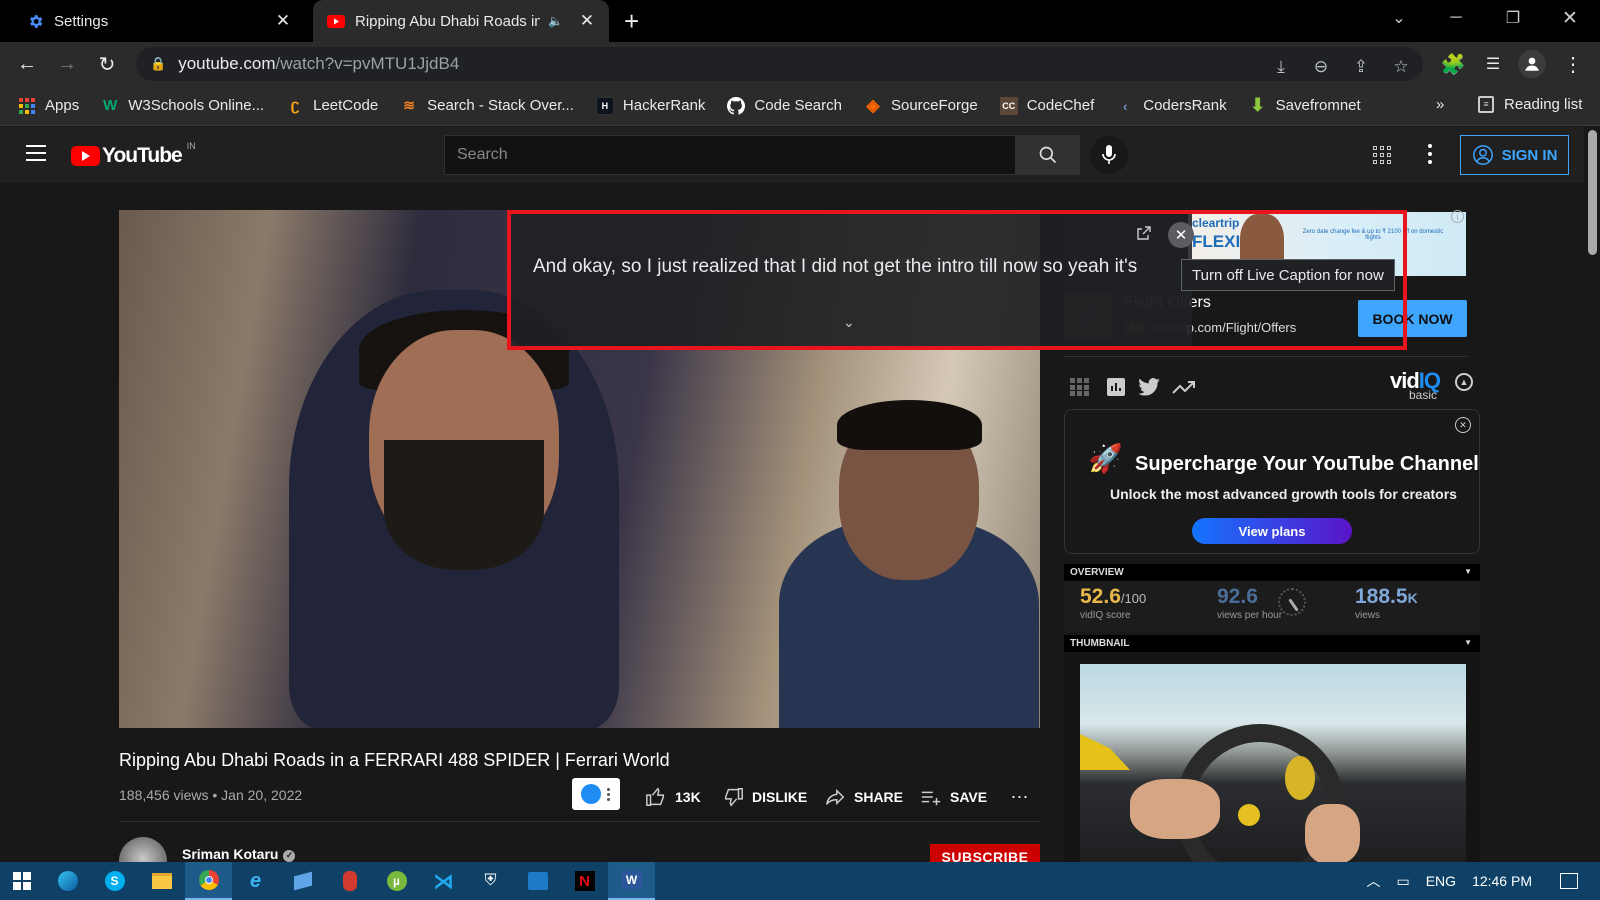 This screenshot has height=900, width=1600. What do you see at coordinates (764, 797) in the screenshot?
I see `dislike-button: DISLIKE` at bounding box center [764, 797].